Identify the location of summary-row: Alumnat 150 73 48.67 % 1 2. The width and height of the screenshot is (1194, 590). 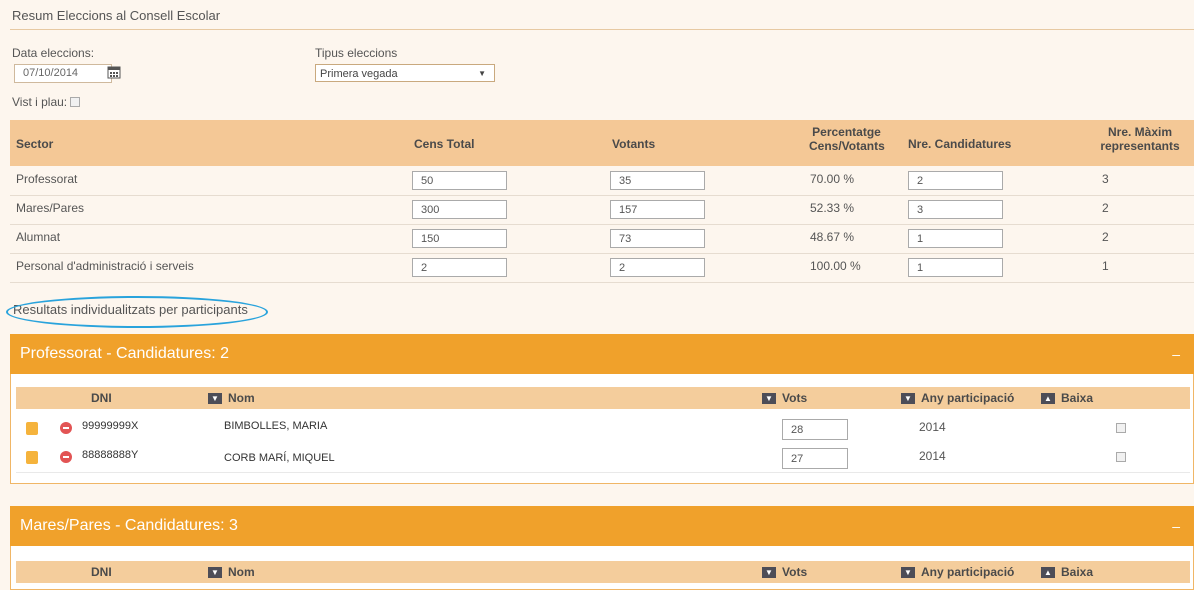
(602, 239).